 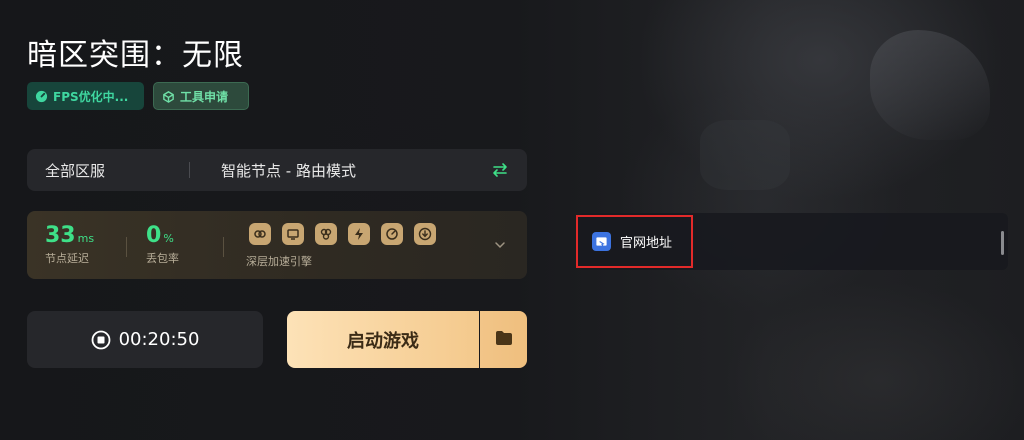 What do you see at coordinates (342, 234) in the screenshot?
I see `engine-feature-icons` at bounding box center [342, 234].